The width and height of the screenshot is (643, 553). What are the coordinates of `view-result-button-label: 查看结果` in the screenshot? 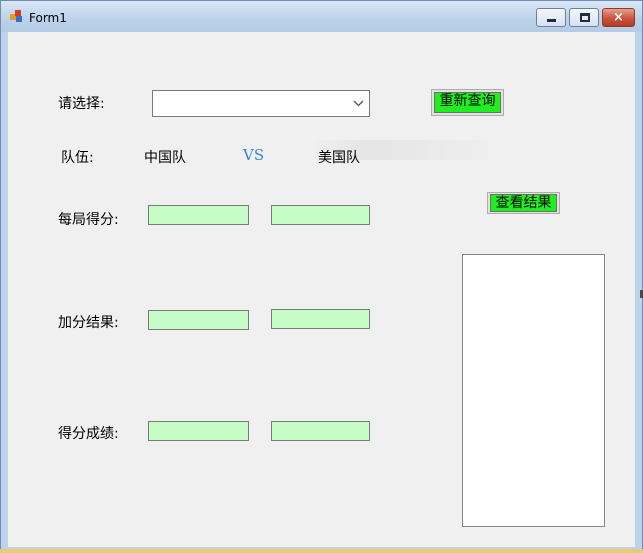 It's located at (523, 203).